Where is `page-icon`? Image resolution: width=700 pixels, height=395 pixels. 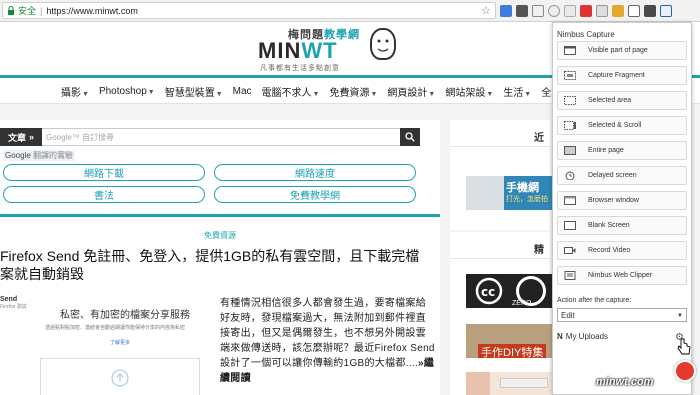 page-icon is located at coordinates (570, 50).